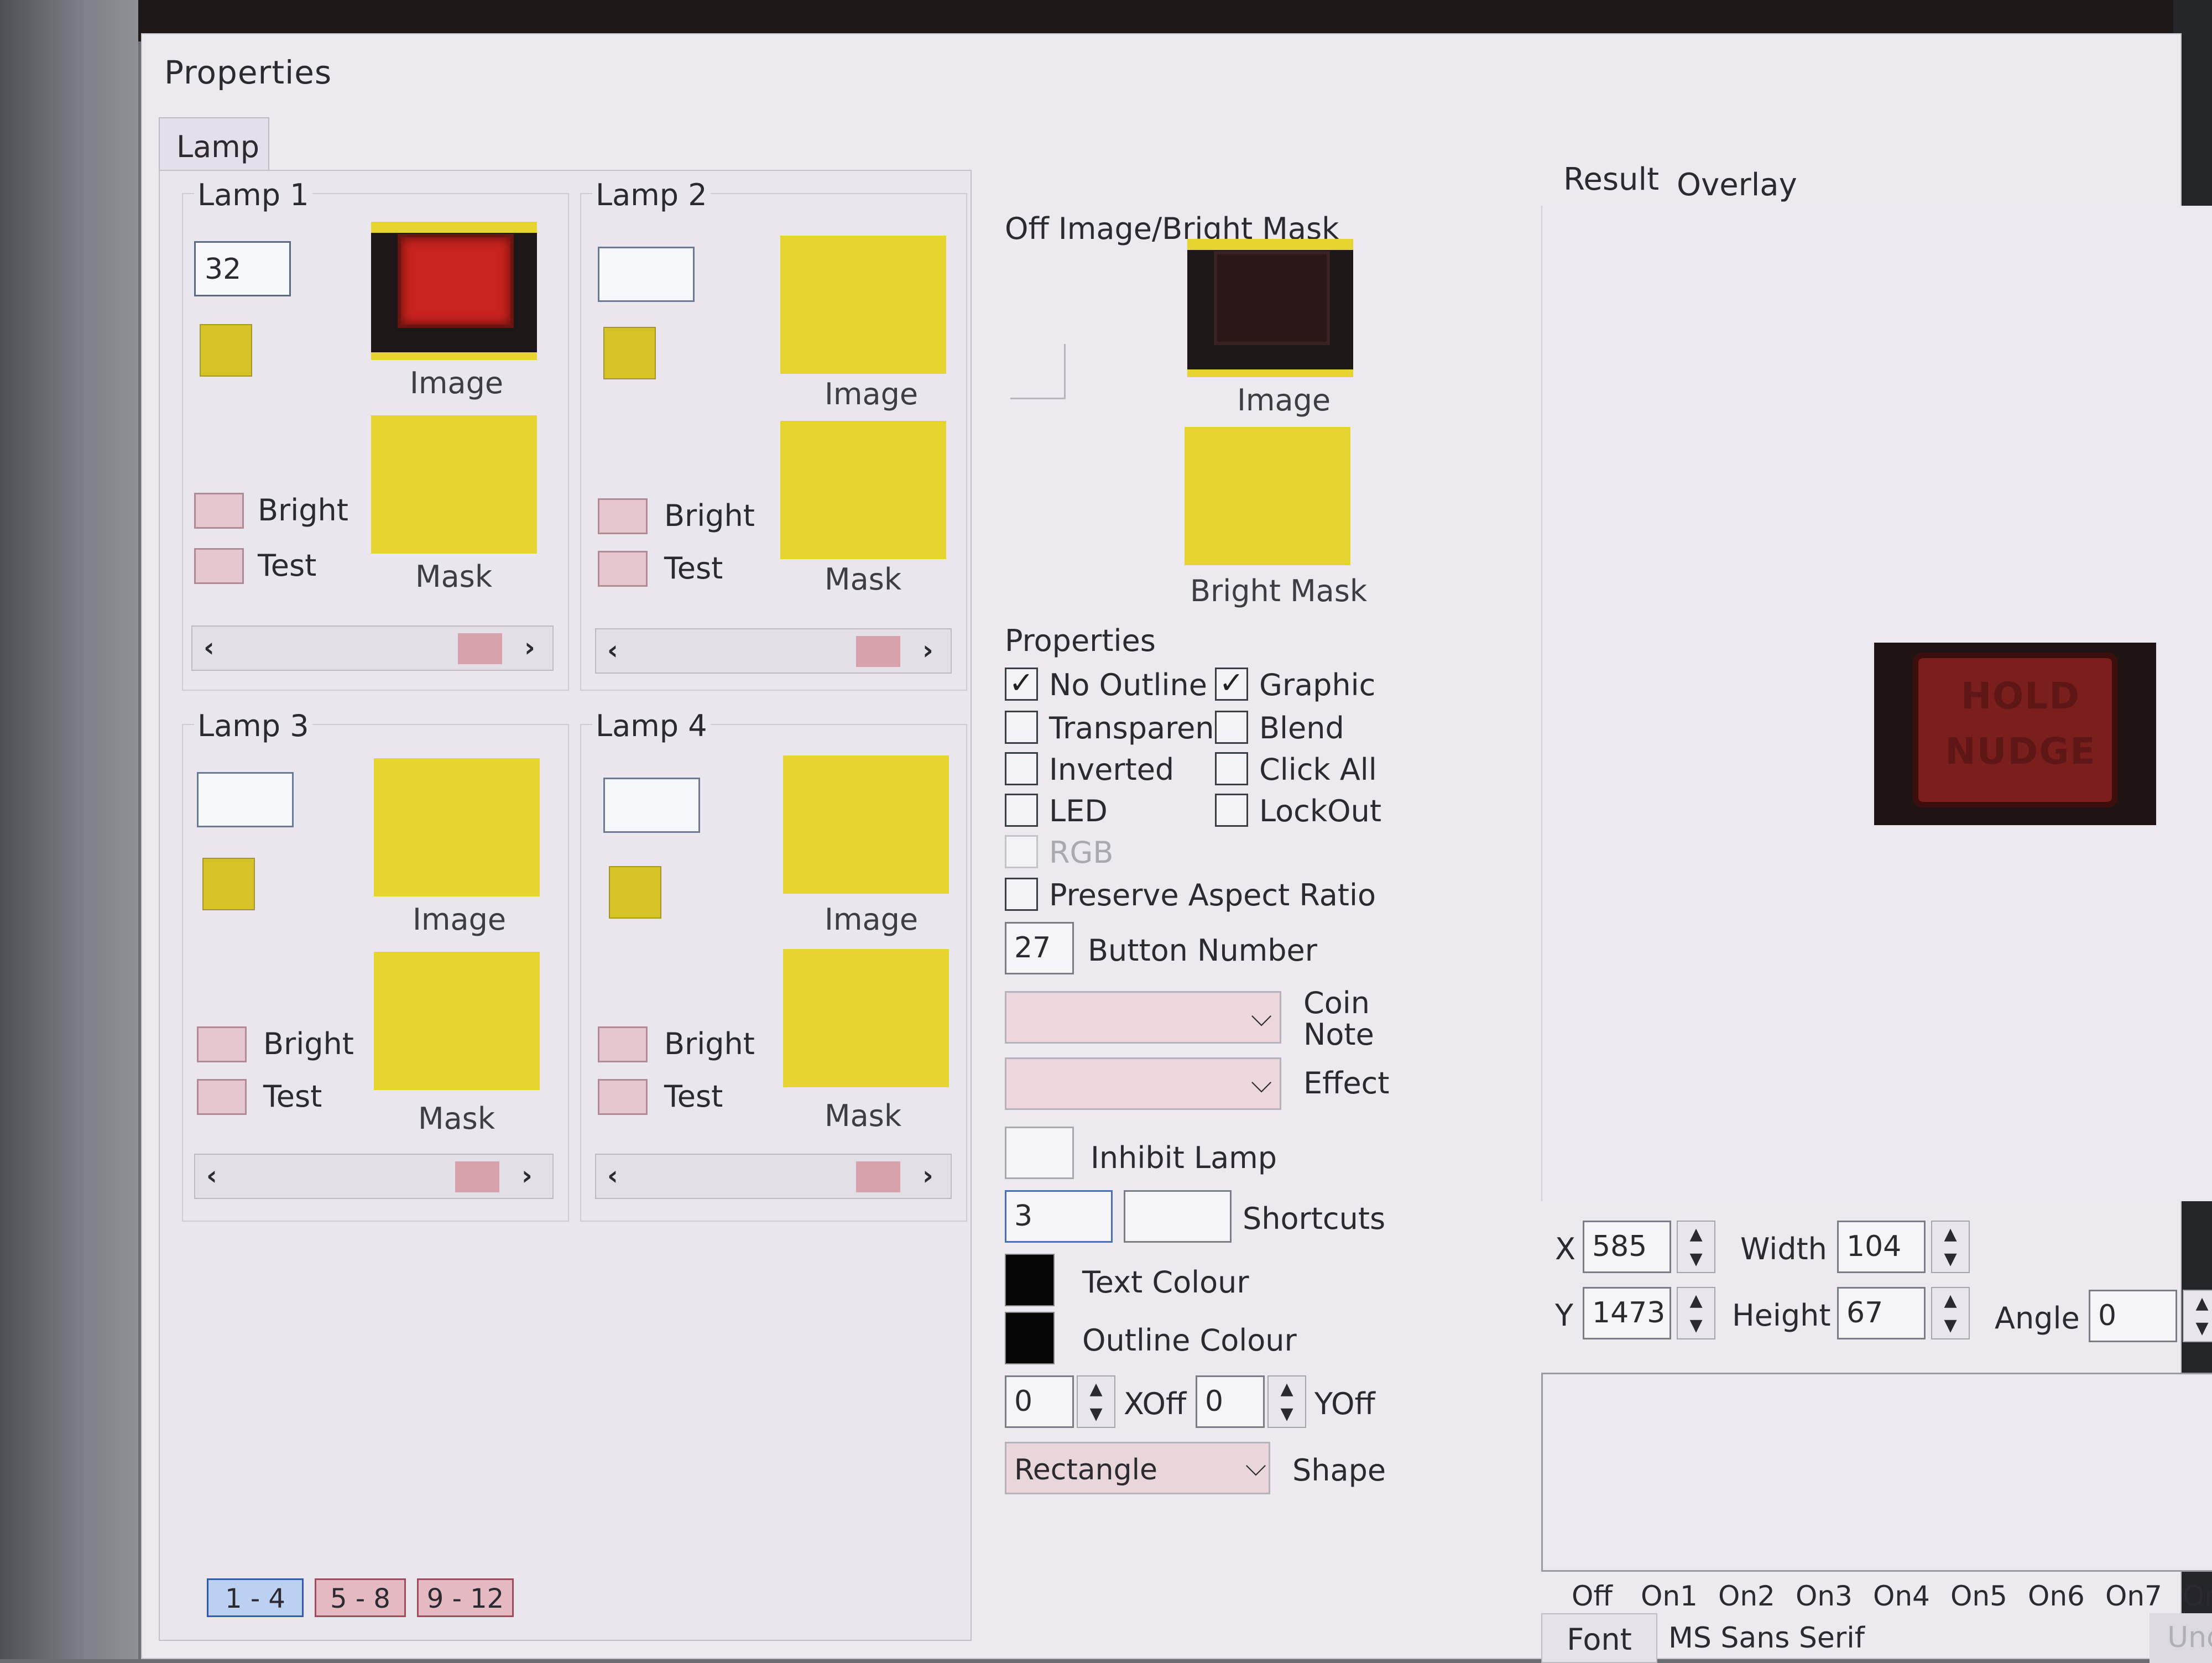 This screenshot has width=2212, height=1663. What do you see at coordinates (1039, 1153) in the screenshot?
I see `inhibit-lamp-input` at bounding box center [1039, 1153].